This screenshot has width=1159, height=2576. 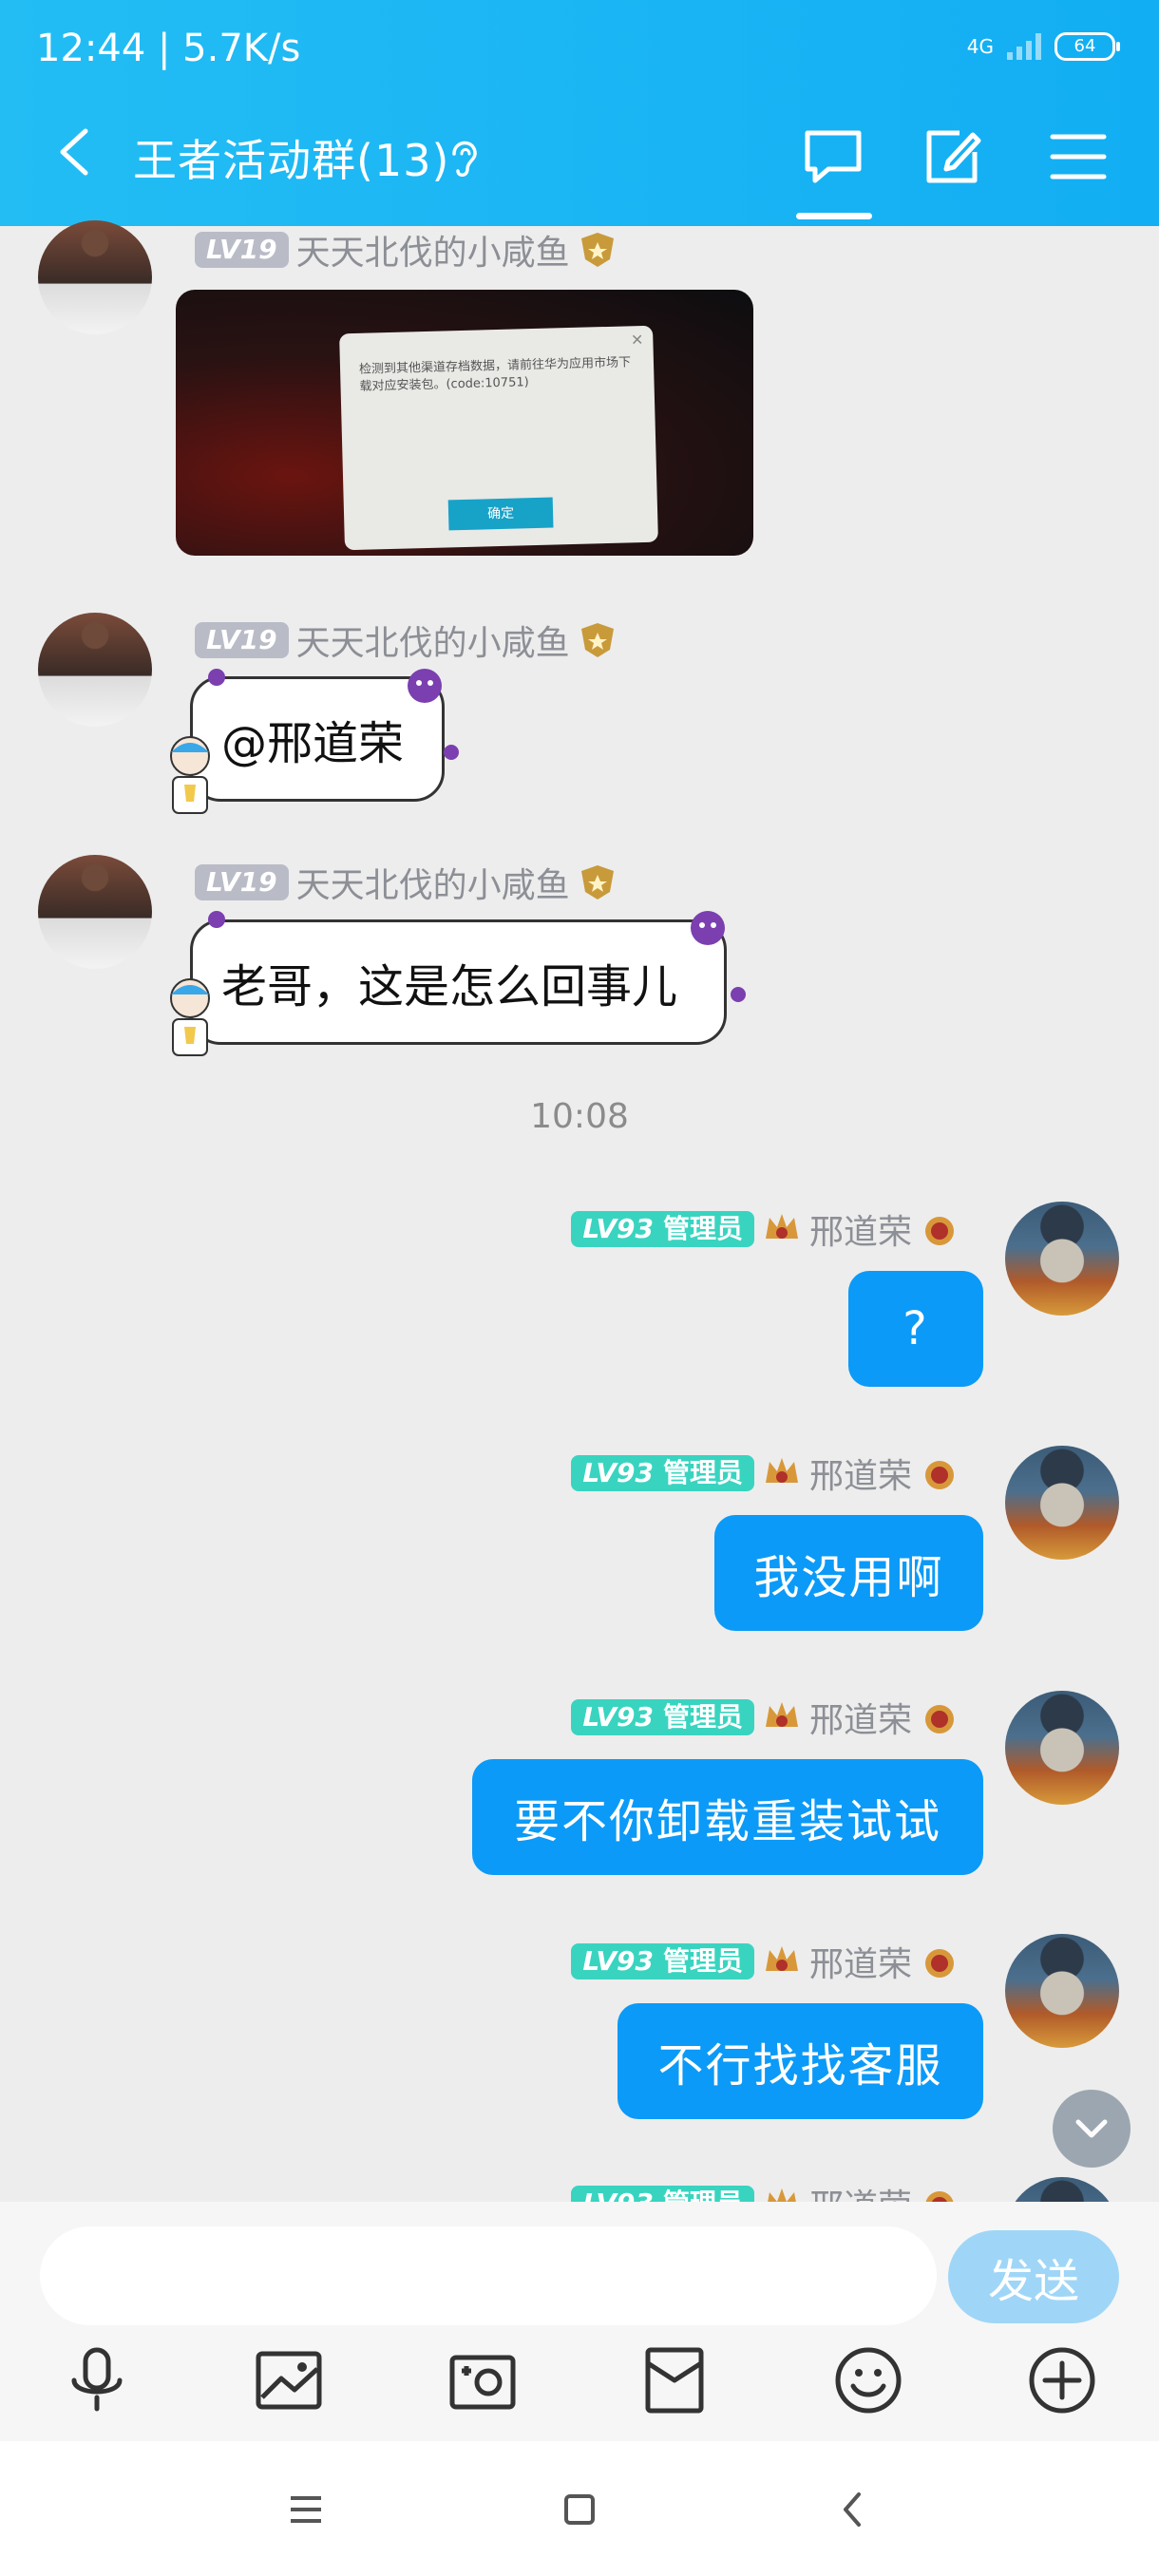 I want to click on back-nav-icon, so click(x=853, y=2509).